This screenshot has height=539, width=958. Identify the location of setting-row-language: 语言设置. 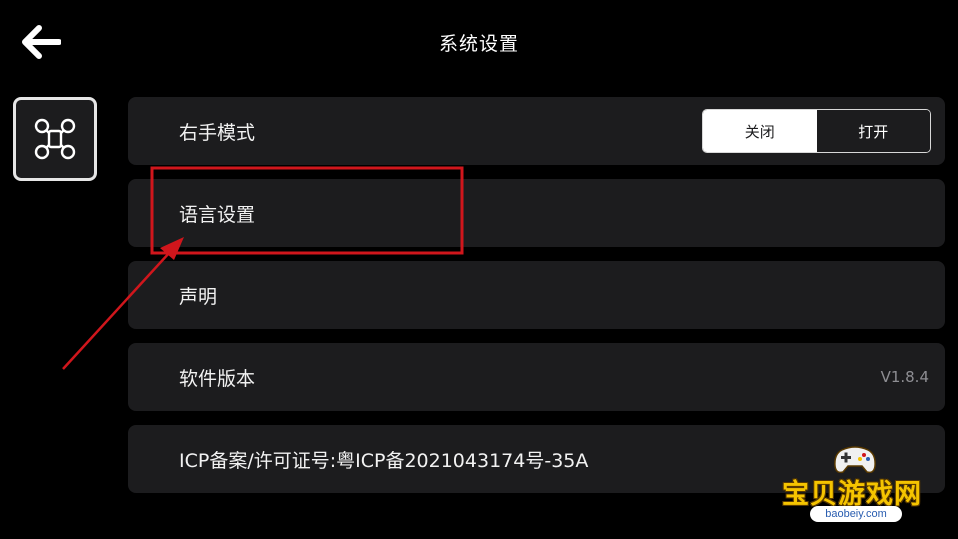
(536, 213).